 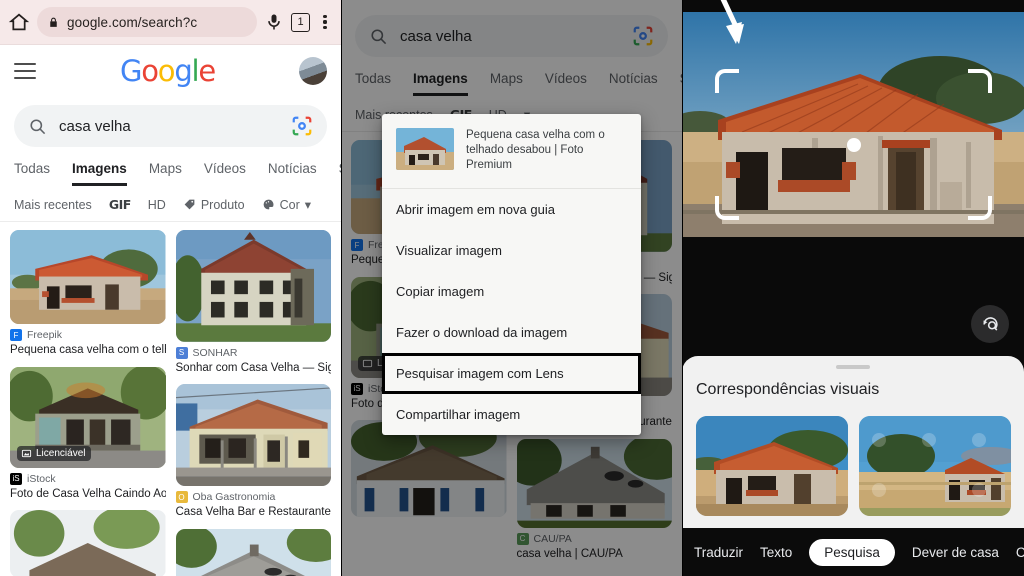 I want to click on microphone-icon, so click(x=274, y=22).